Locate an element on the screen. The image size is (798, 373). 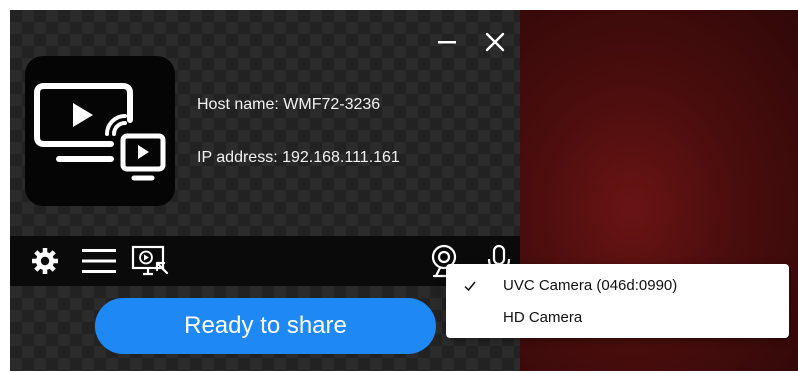
menu-item-label: UVC Camera (046d:0990) is located at coordinates (590, 285).